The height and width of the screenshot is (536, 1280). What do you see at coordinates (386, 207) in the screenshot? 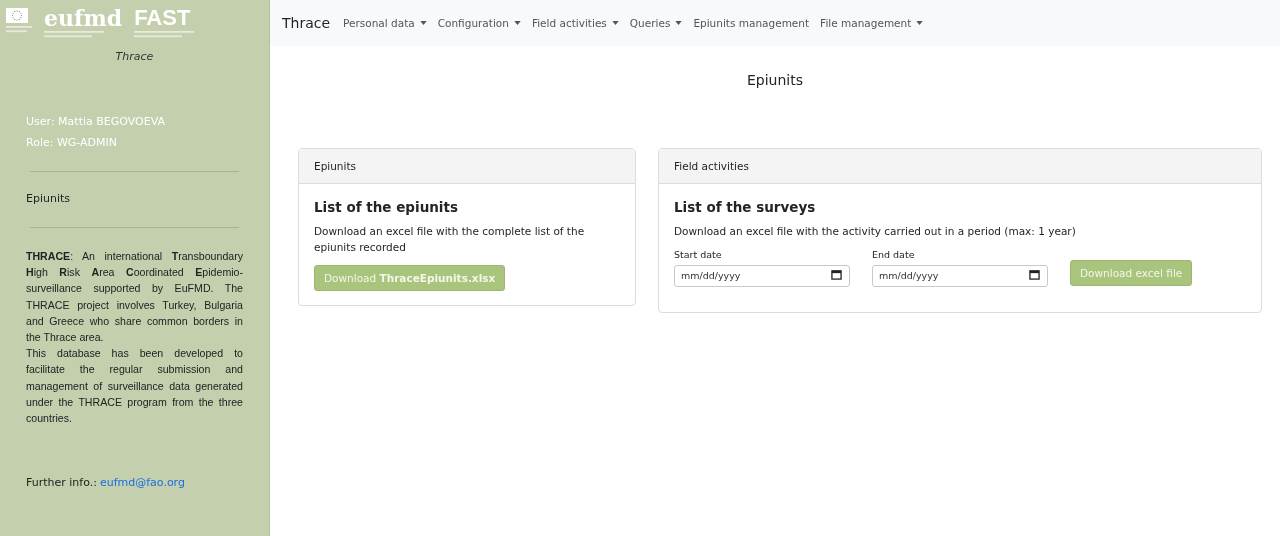
I see `card-title: List of the epiunits` at bounding box center [386, 207].